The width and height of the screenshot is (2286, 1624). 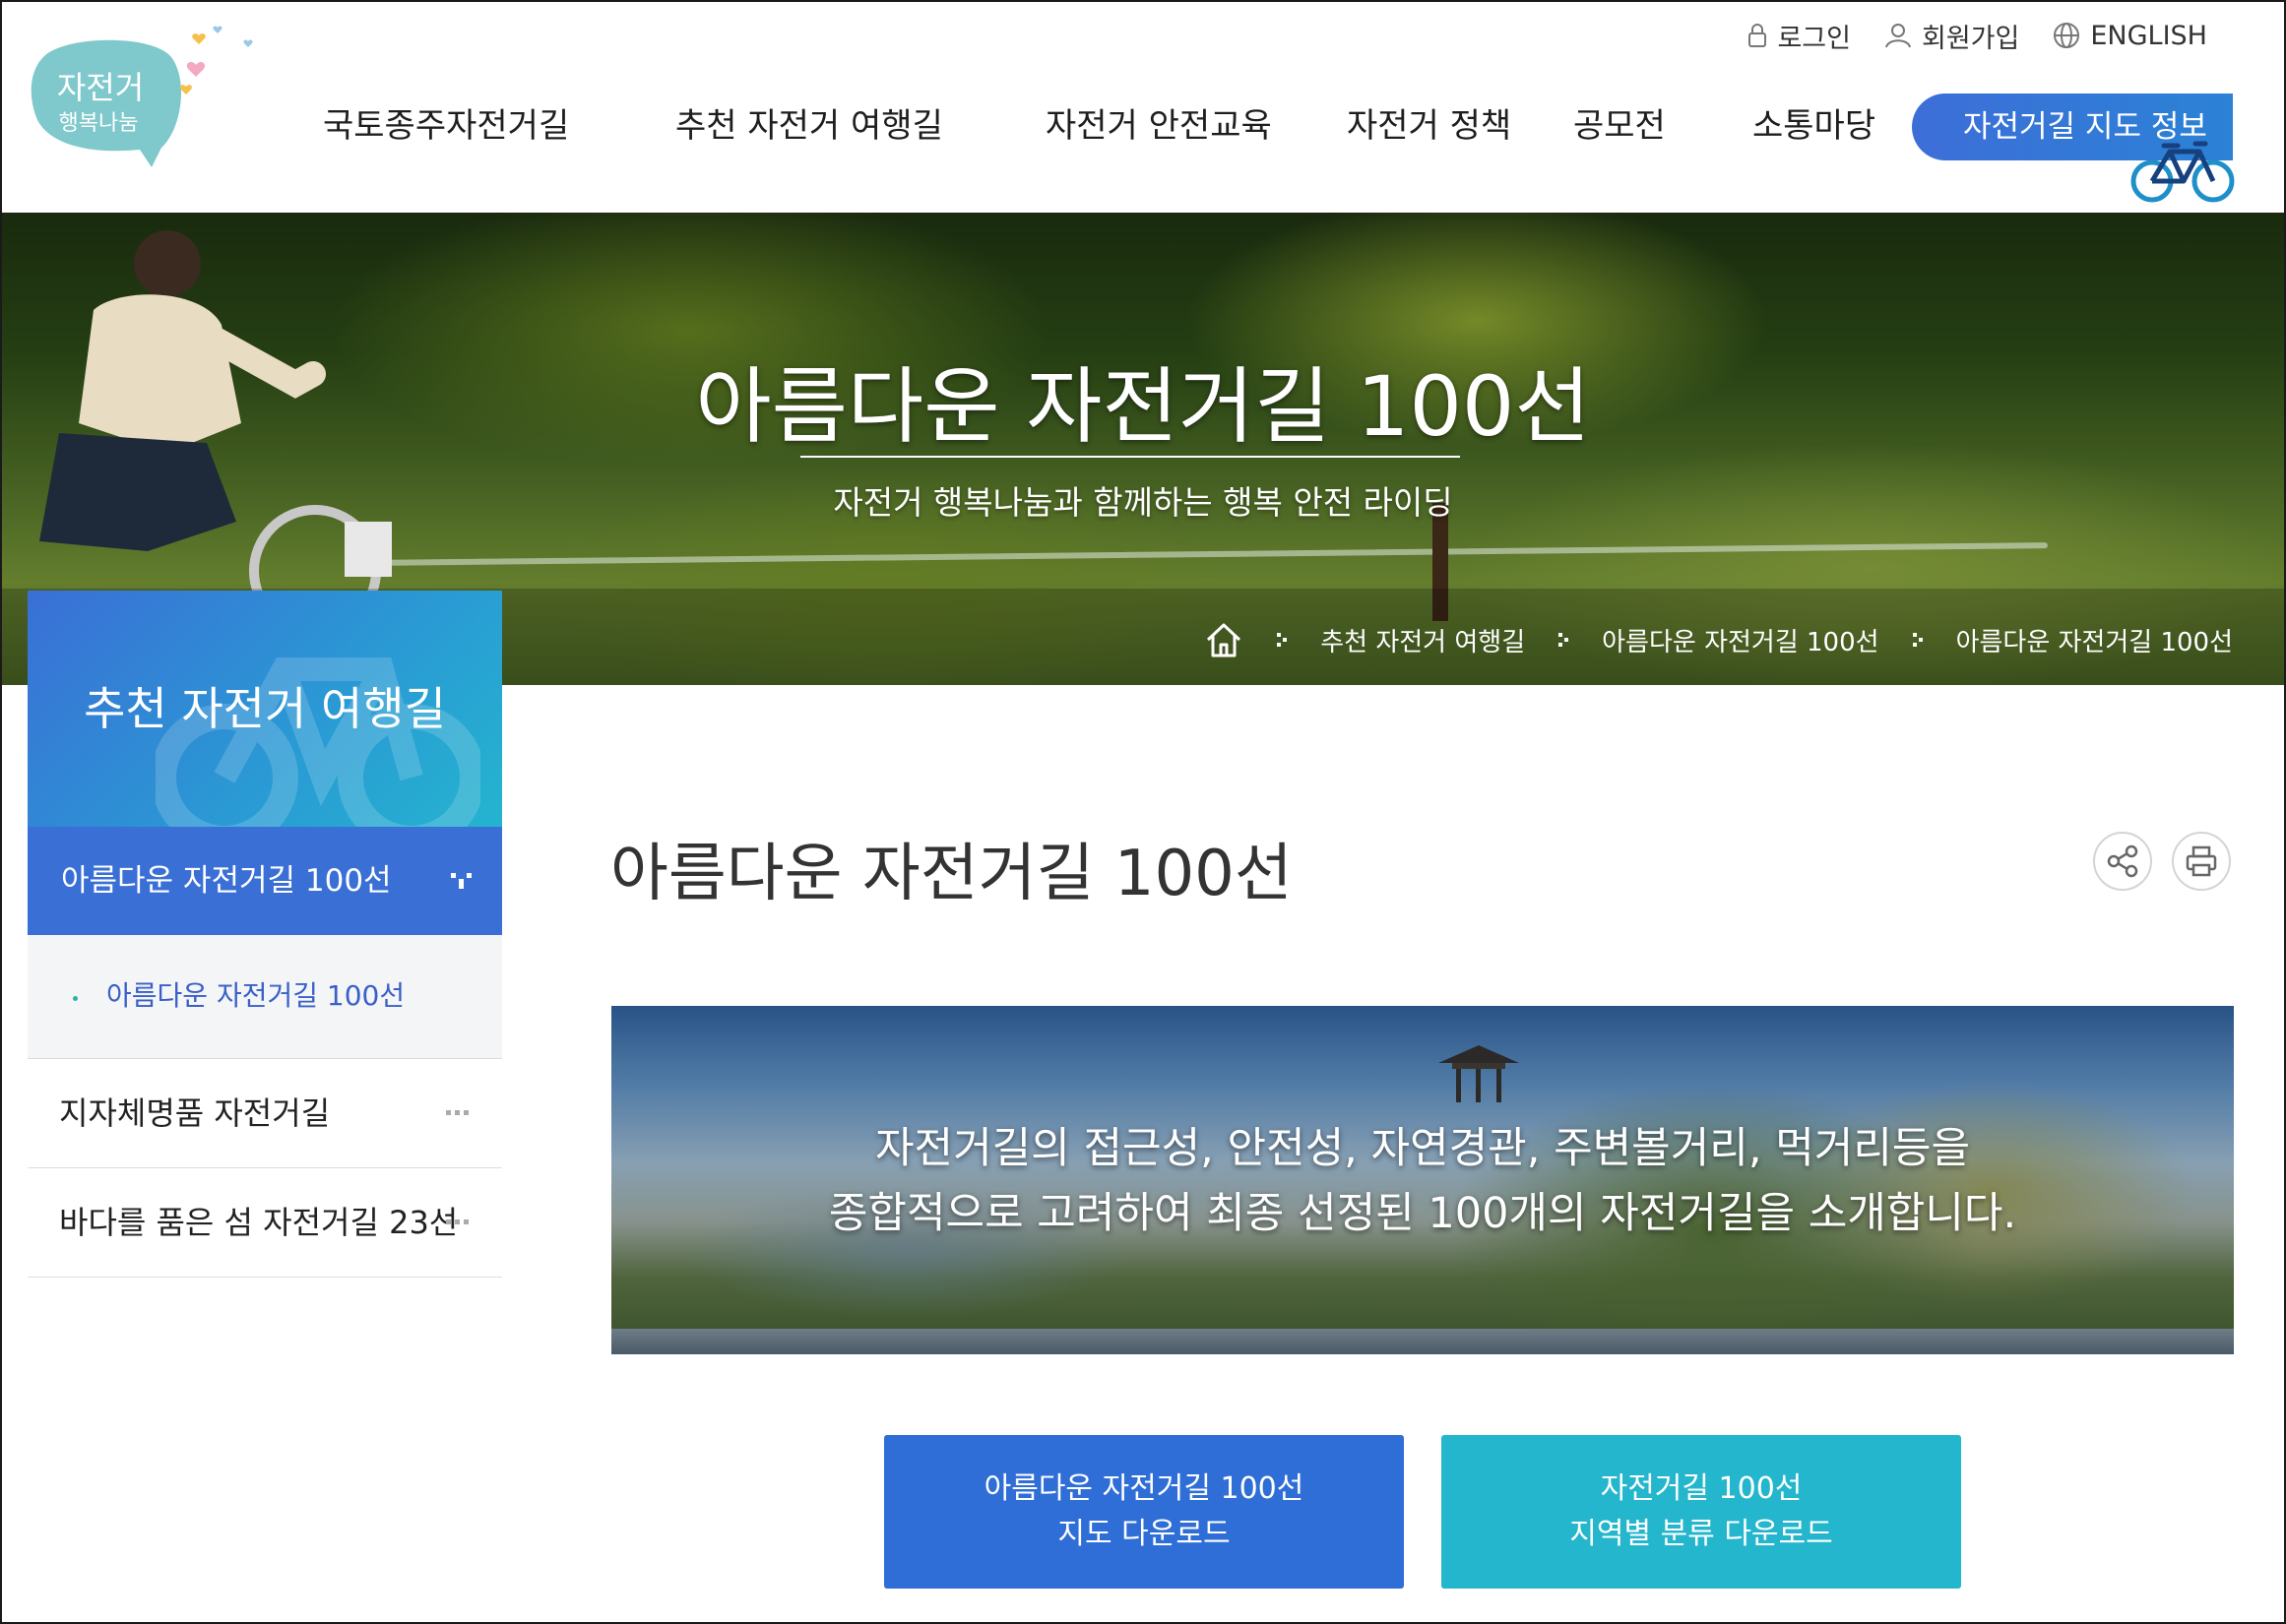 What do you see at coordinates (99, 123) in the screenshot?
I see `logo-text-2: 행복나눔` at bounding box center [99, 123].